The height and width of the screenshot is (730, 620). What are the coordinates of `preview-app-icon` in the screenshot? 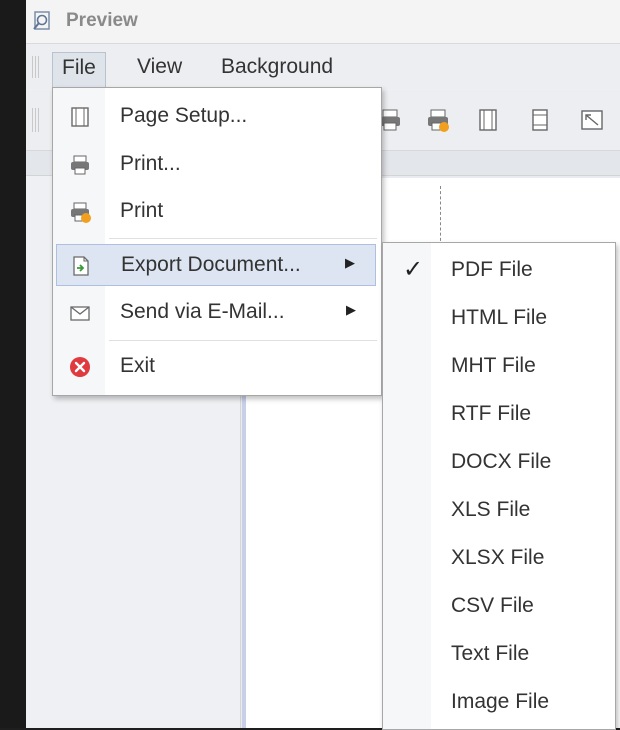 It's located at (41, 20).